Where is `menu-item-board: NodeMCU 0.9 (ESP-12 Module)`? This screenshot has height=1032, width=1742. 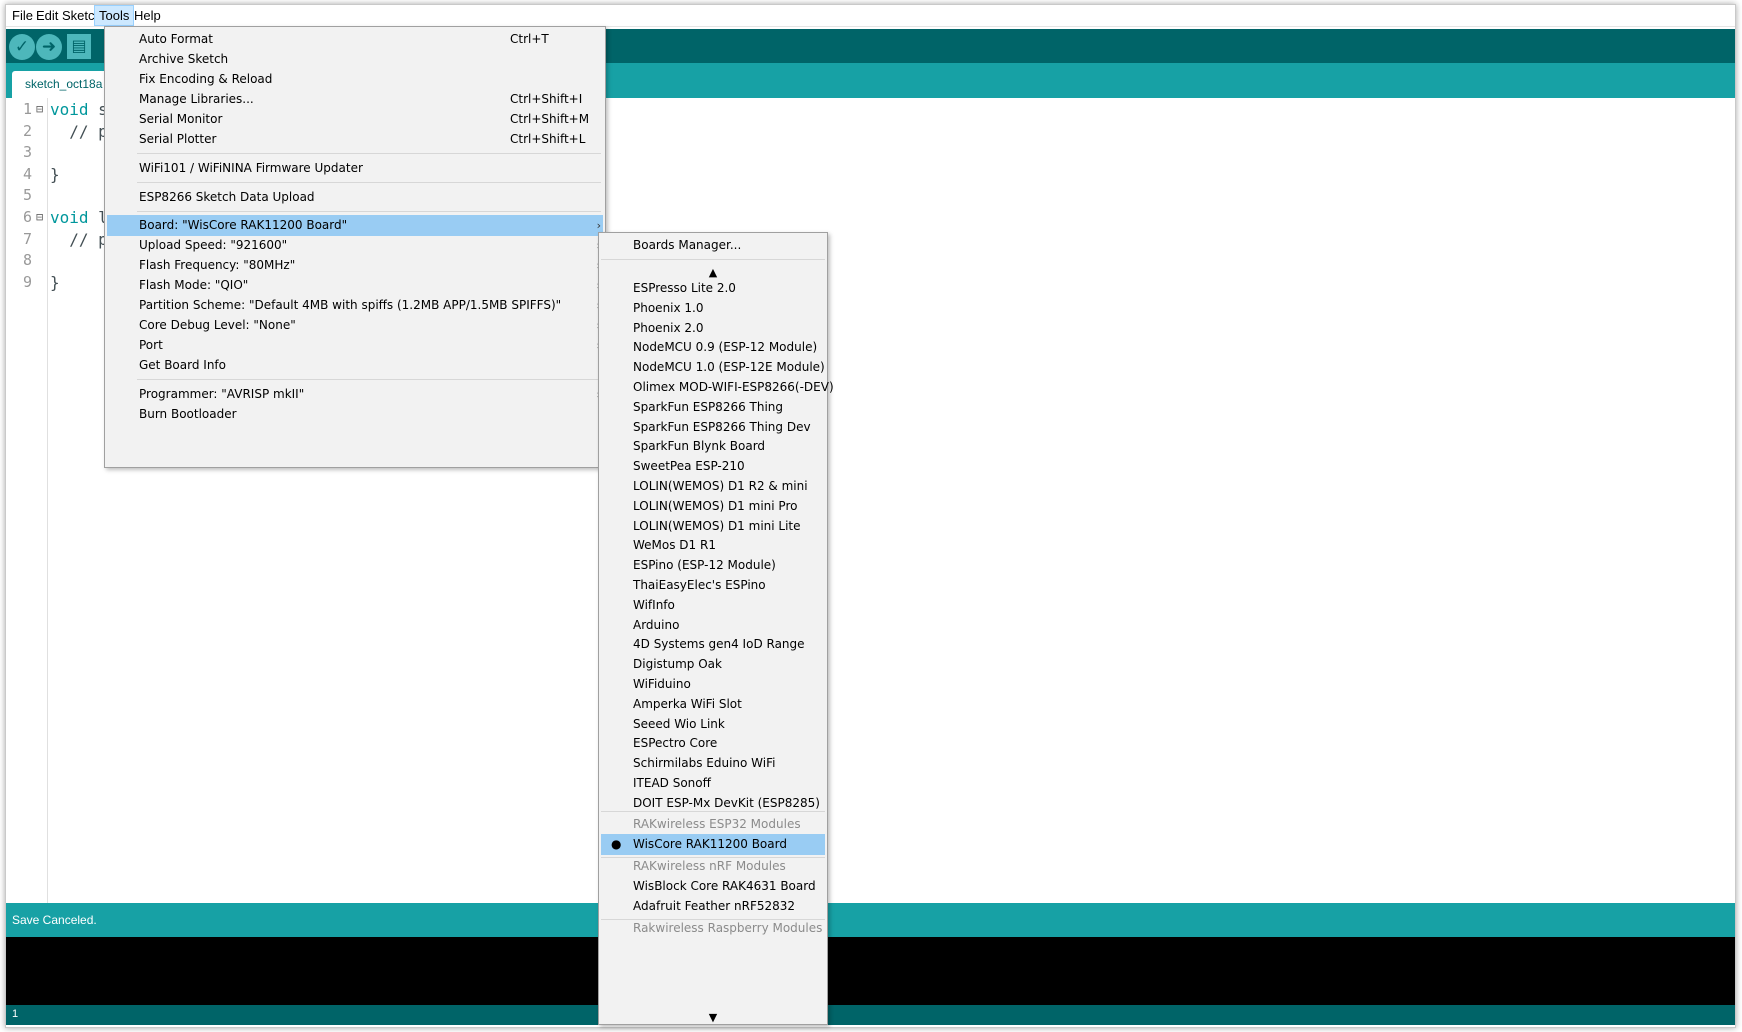 menu-item-board: NodeMCU 0.9 (ESP-12 Module) is located at coordinates (713, 347).